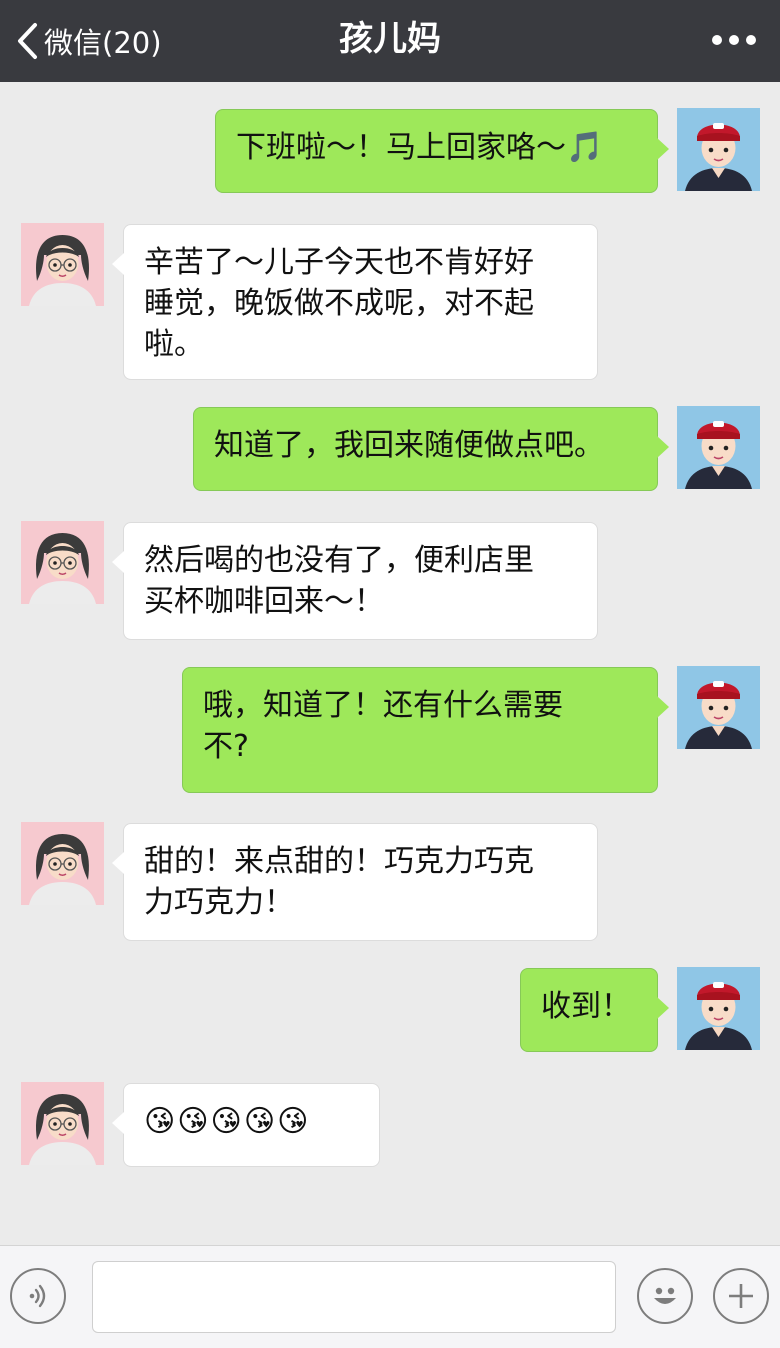 This screenshot has width=780, height=1348. What do you see at coordinates (339, 882) in the screenshot?
I see `message-text: 甜的！来点甜的！巧克力巧克 力巧克力！` at bounding box center [339, 882].